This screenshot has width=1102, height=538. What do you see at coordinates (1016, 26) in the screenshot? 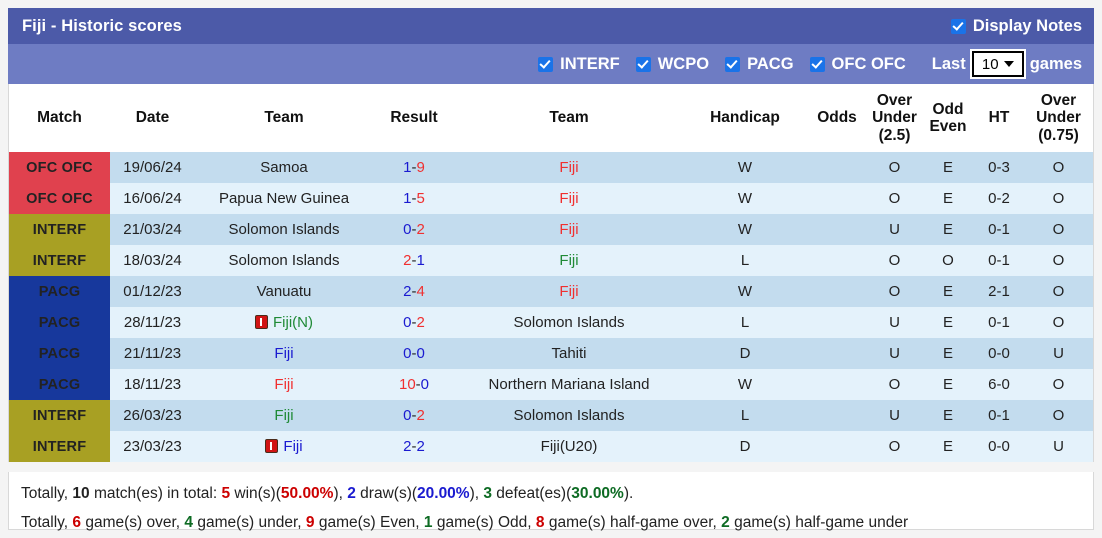
I see `display-notes-toggle: Display Notes` at bounding box center [1016, 26].